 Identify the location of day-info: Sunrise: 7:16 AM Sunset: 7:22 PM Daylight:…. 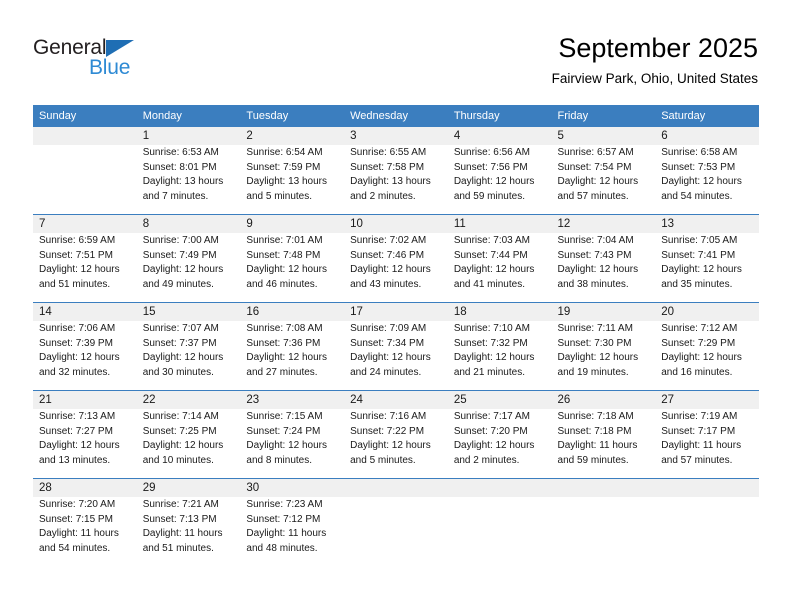
(396, 444).